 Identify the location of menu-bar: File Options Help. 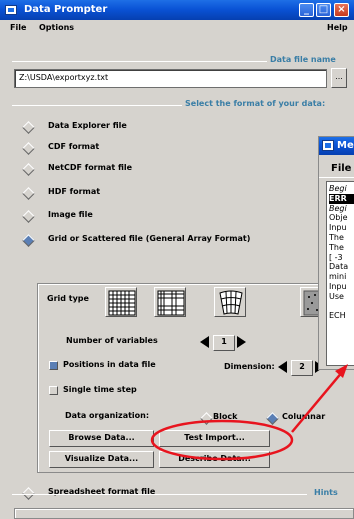
(177, 28).